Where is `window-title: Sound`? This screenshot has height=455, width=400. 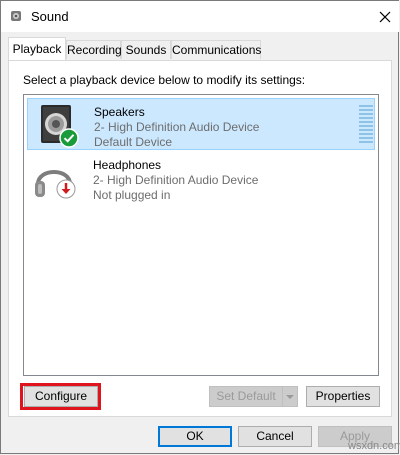
window-title: Sound is located at coordinates (50, 16).